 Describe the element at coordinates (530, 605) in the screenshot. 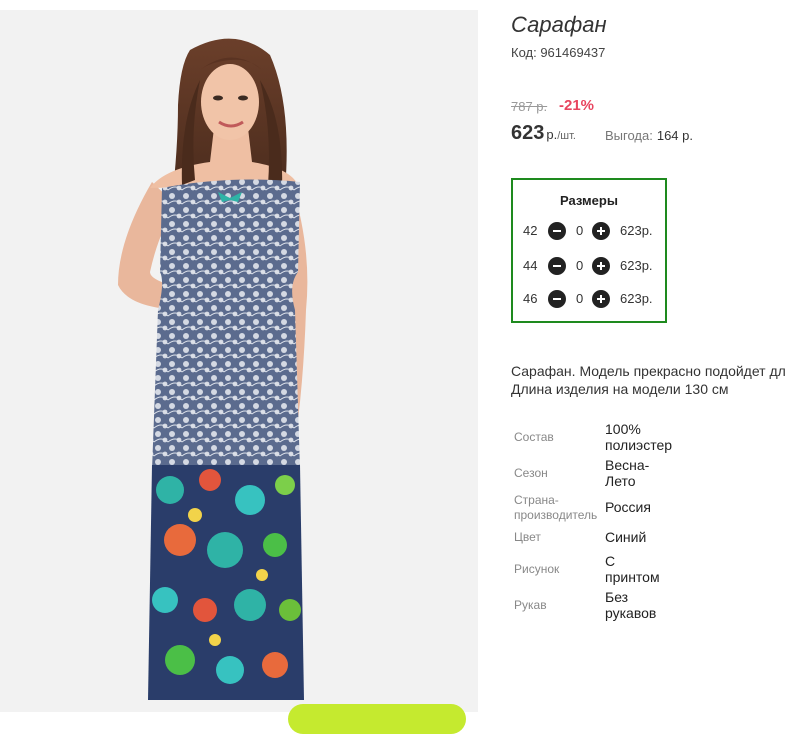

I see `spec-label-sleeve: Рукав` at that location.